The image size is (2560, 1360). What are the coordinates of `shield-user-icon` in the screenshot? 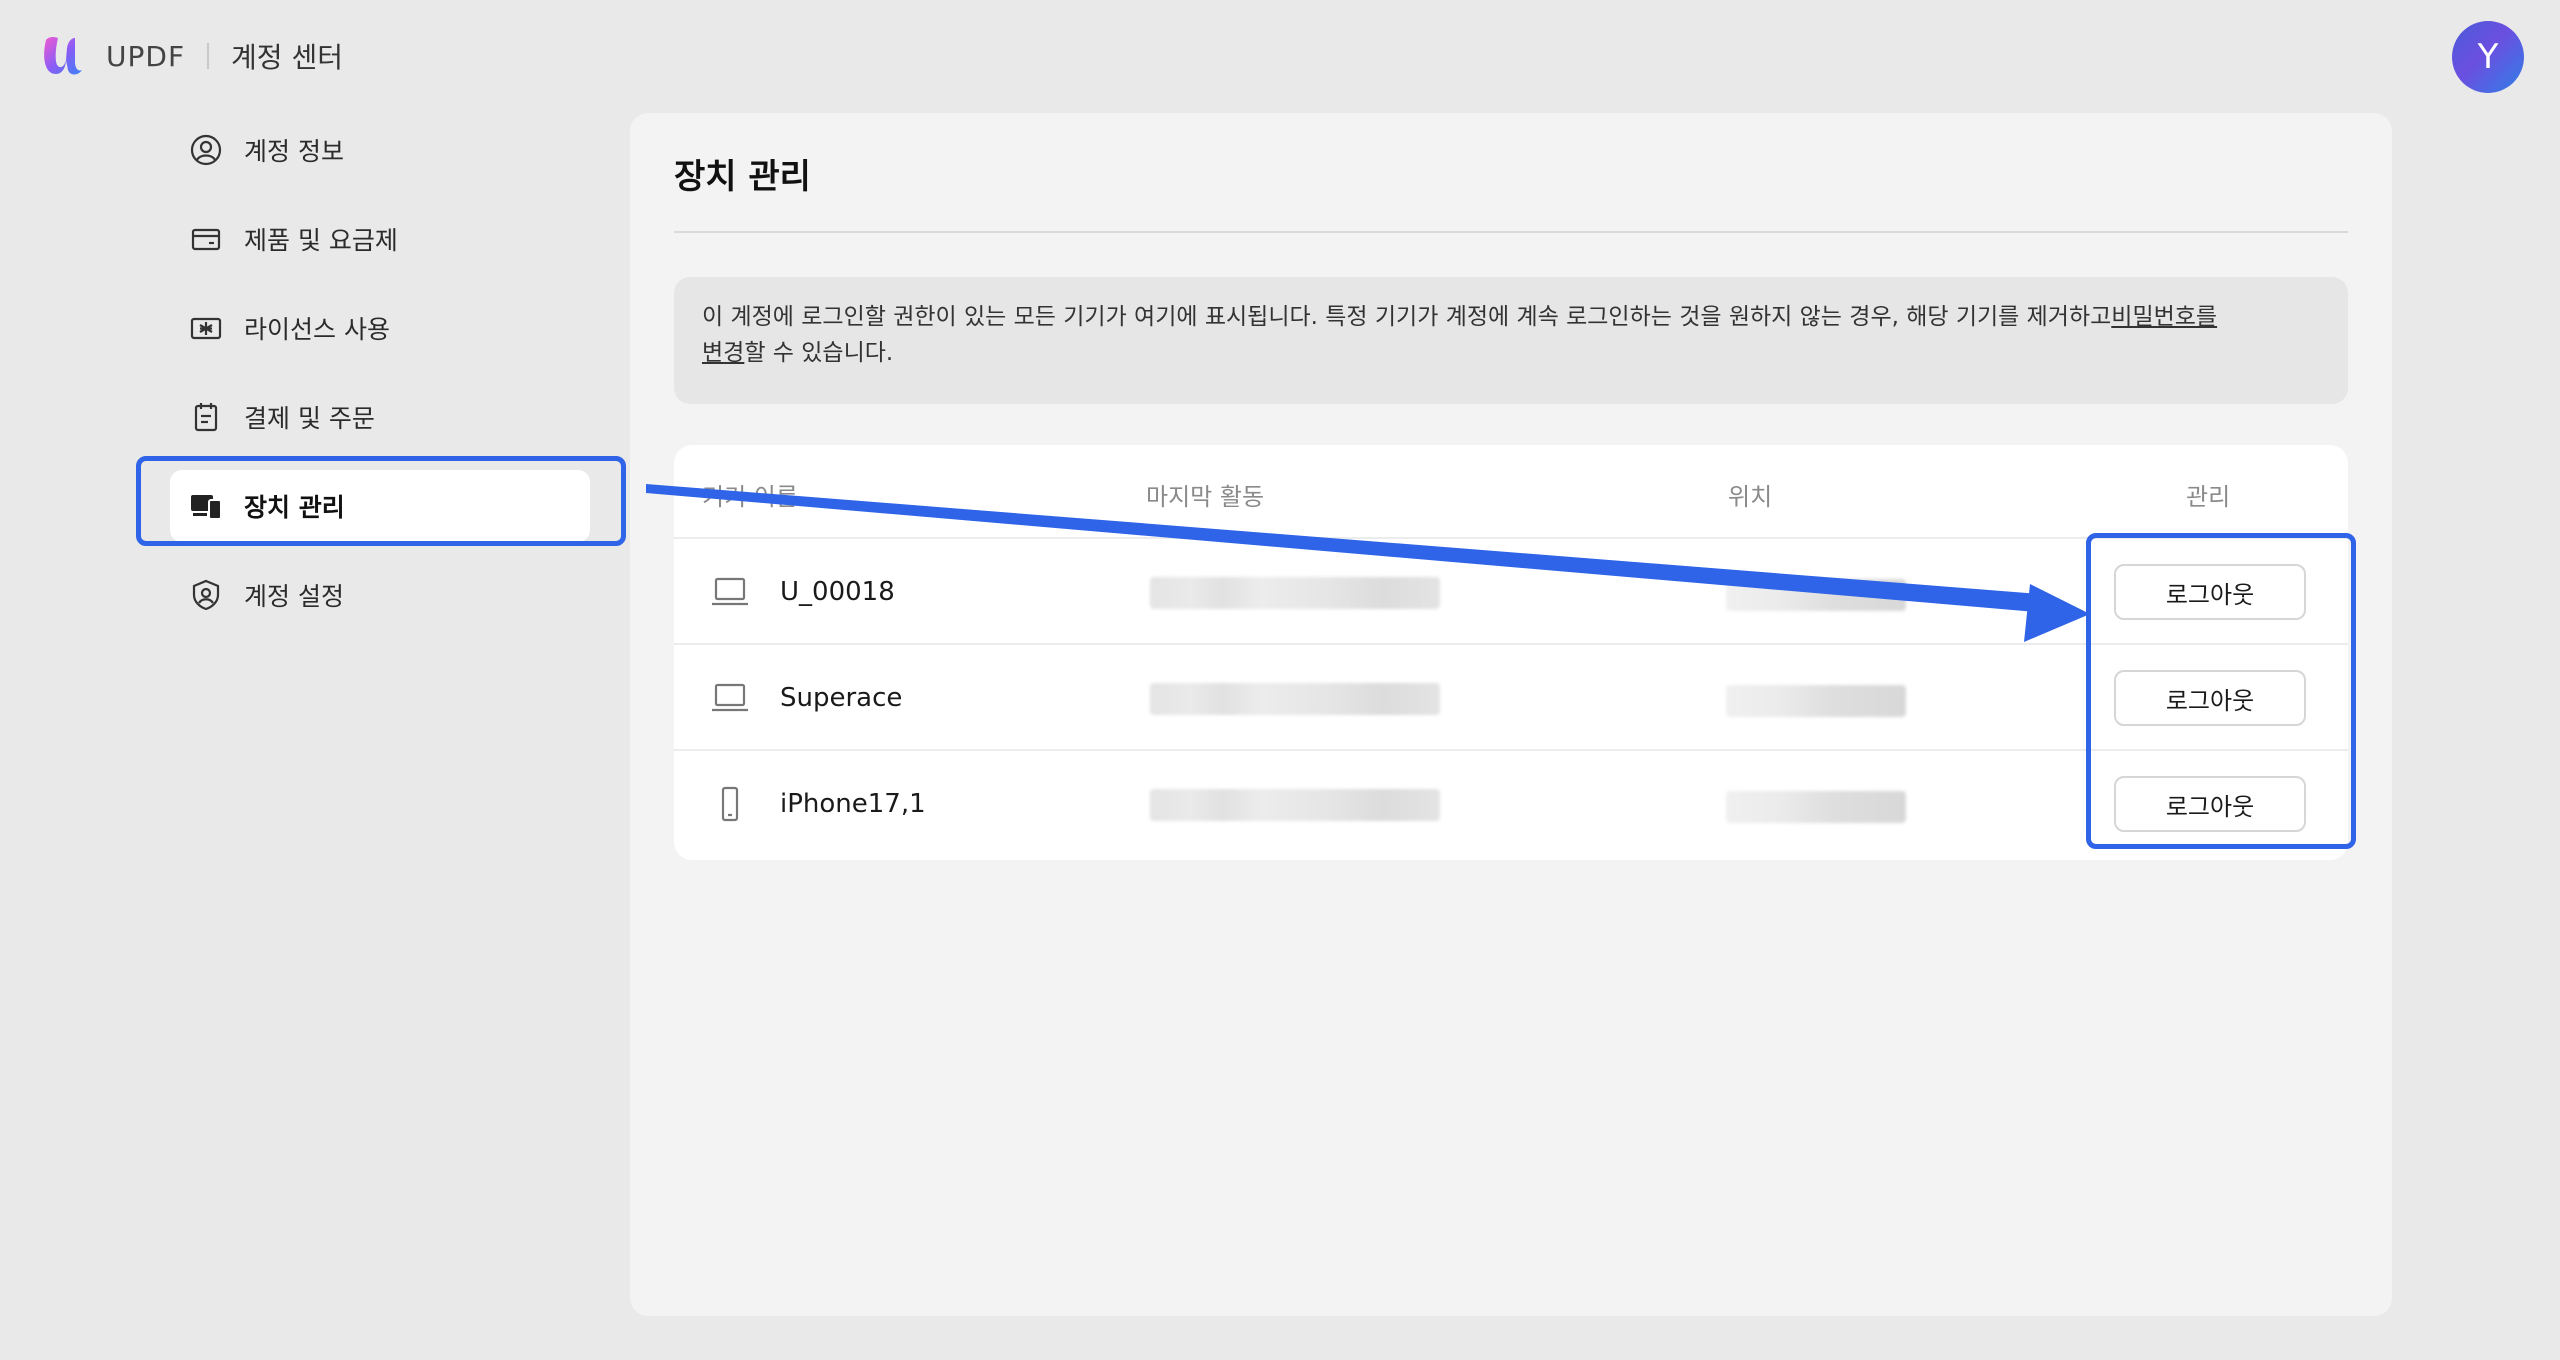 It's located at (206, 595).